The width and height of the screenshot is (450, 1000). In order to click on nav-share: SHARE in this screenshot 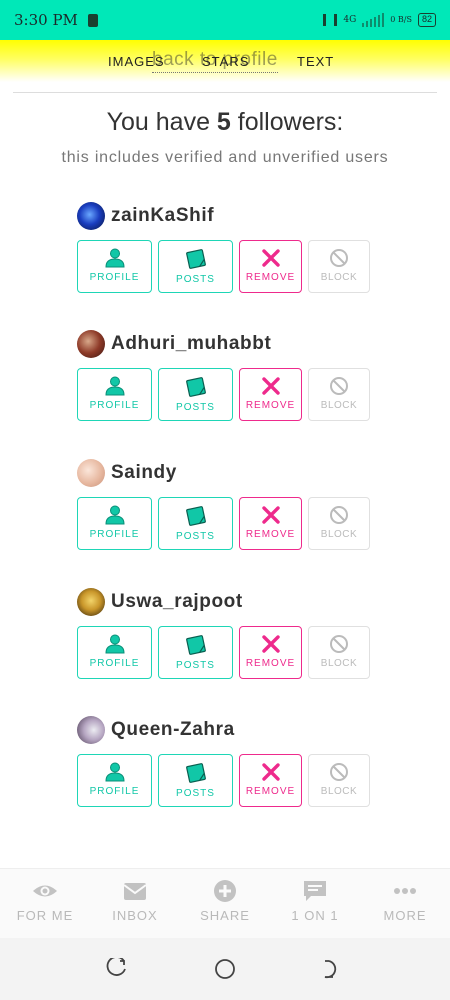, I will do `click(225, 901)`.